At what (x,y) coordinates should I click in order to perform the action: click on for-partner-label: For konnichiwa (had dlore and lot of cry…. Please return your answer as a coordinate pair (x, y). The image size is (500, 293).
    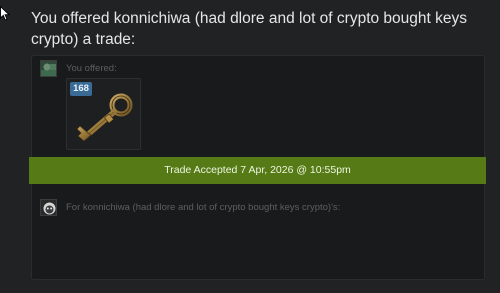
    Looking at the image, I should click on (203, 207).